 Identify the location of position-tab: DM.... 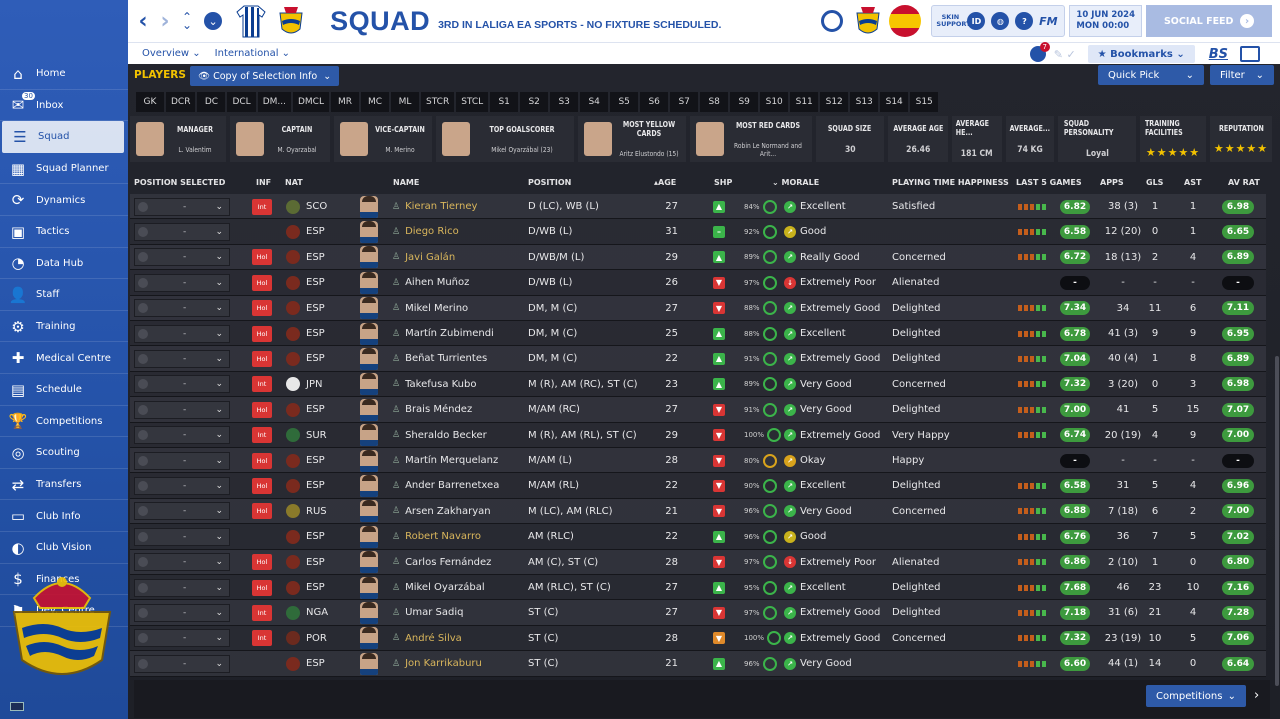
(274, 102).